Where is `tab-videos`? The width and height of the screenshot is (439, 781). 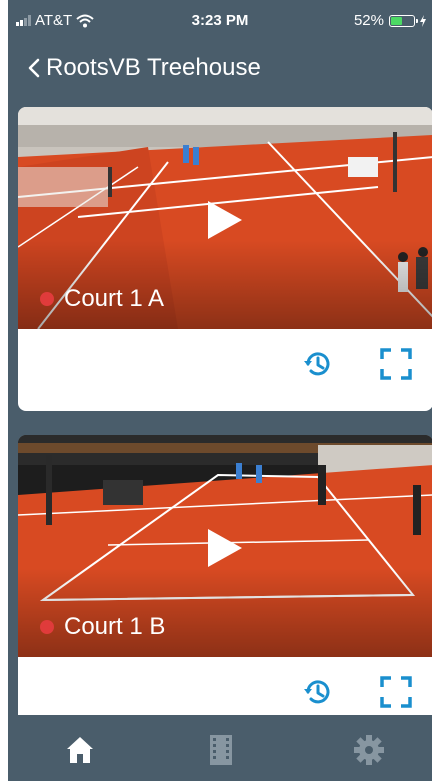 tab-videos is located at coordinates (221, 750).